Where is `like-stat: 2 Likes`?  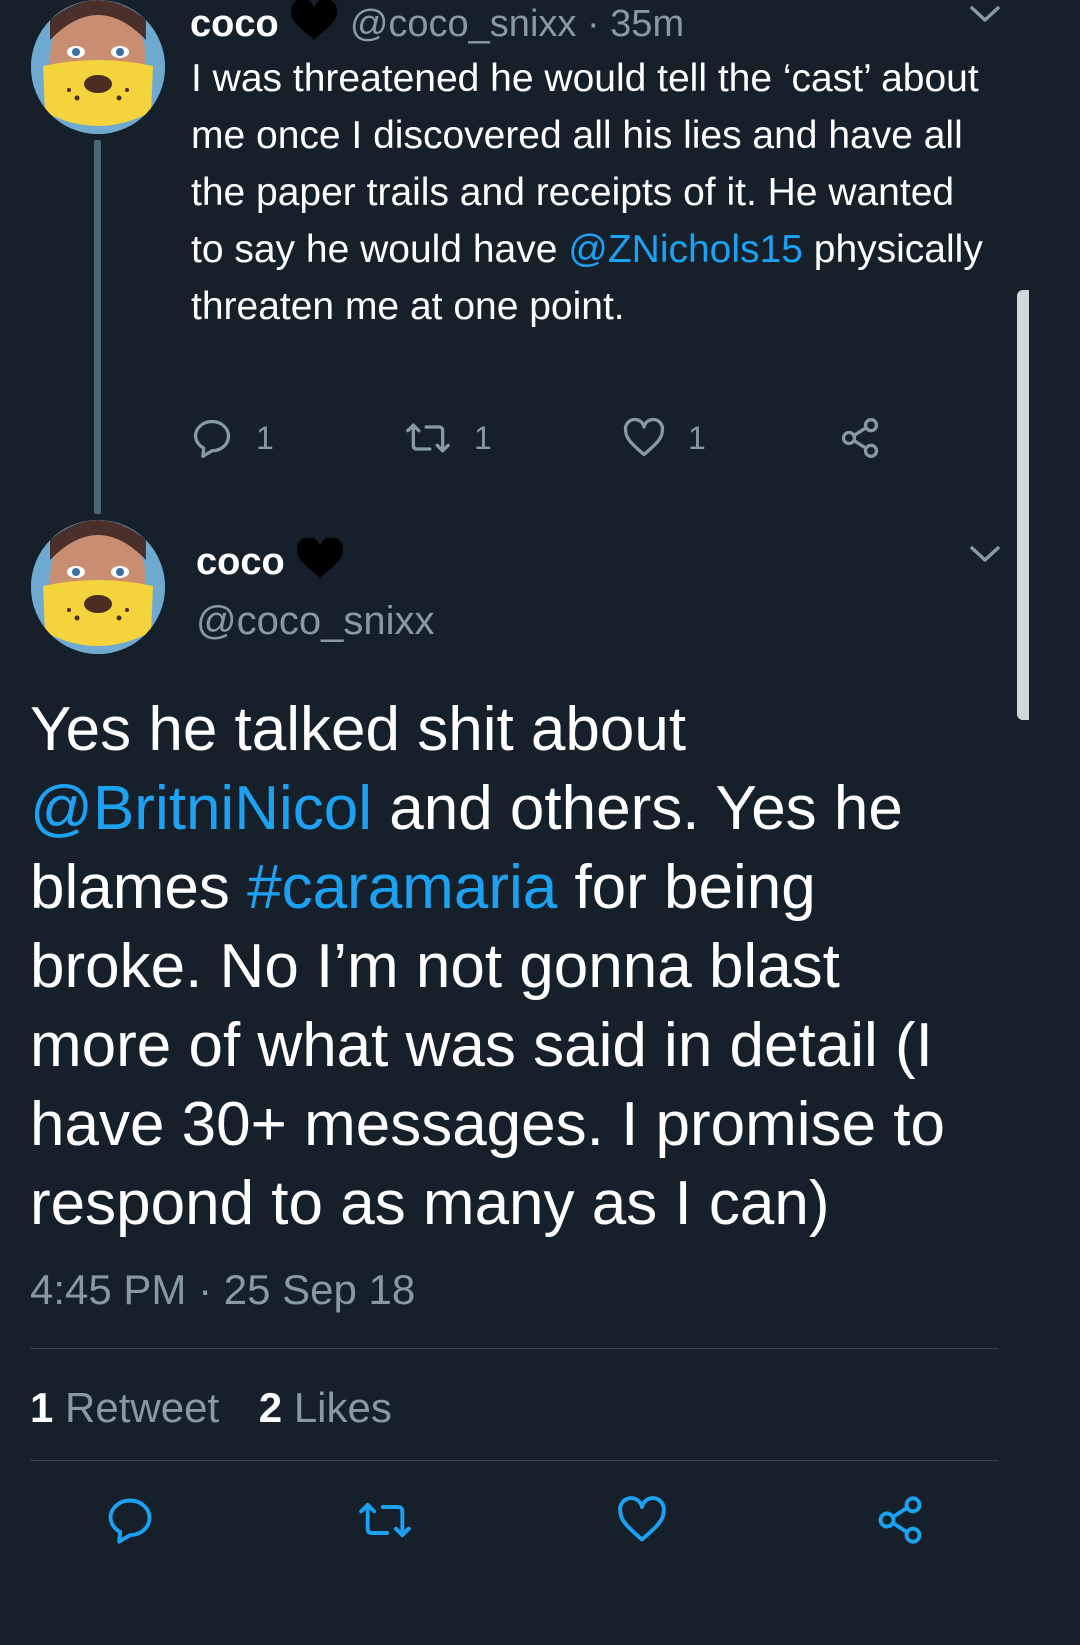
like-stat: 2 Likes is located at coordinates (325, 1407).